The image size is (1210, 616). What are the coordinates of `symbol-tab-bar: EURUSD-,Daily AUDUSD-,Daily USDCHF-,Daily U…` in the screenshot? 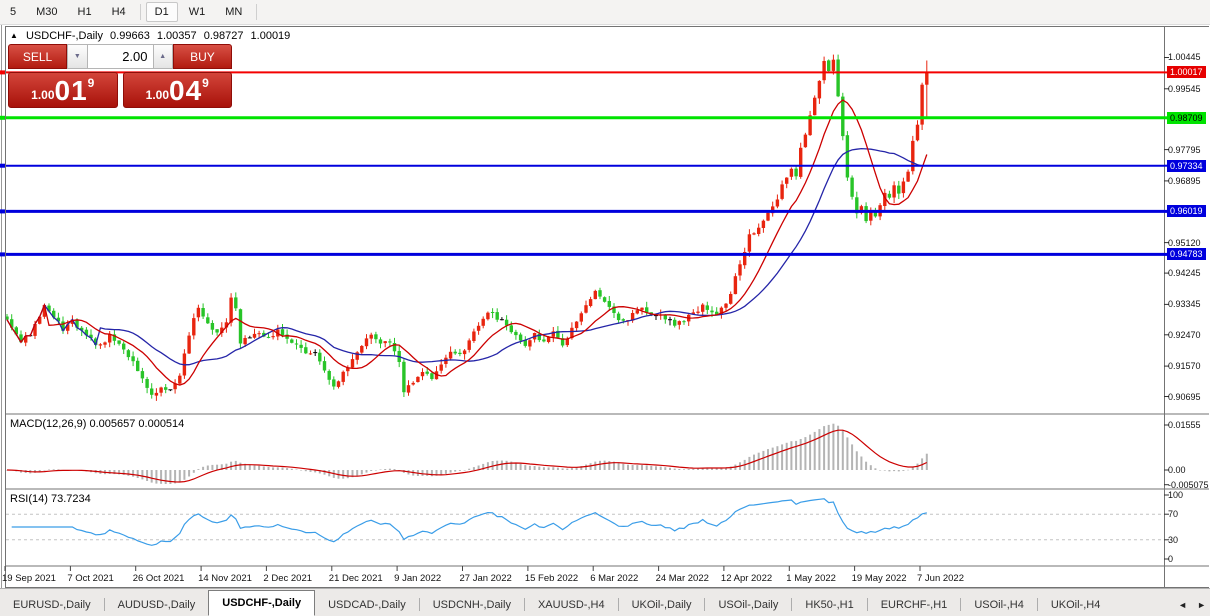 It's located at (605, 602).